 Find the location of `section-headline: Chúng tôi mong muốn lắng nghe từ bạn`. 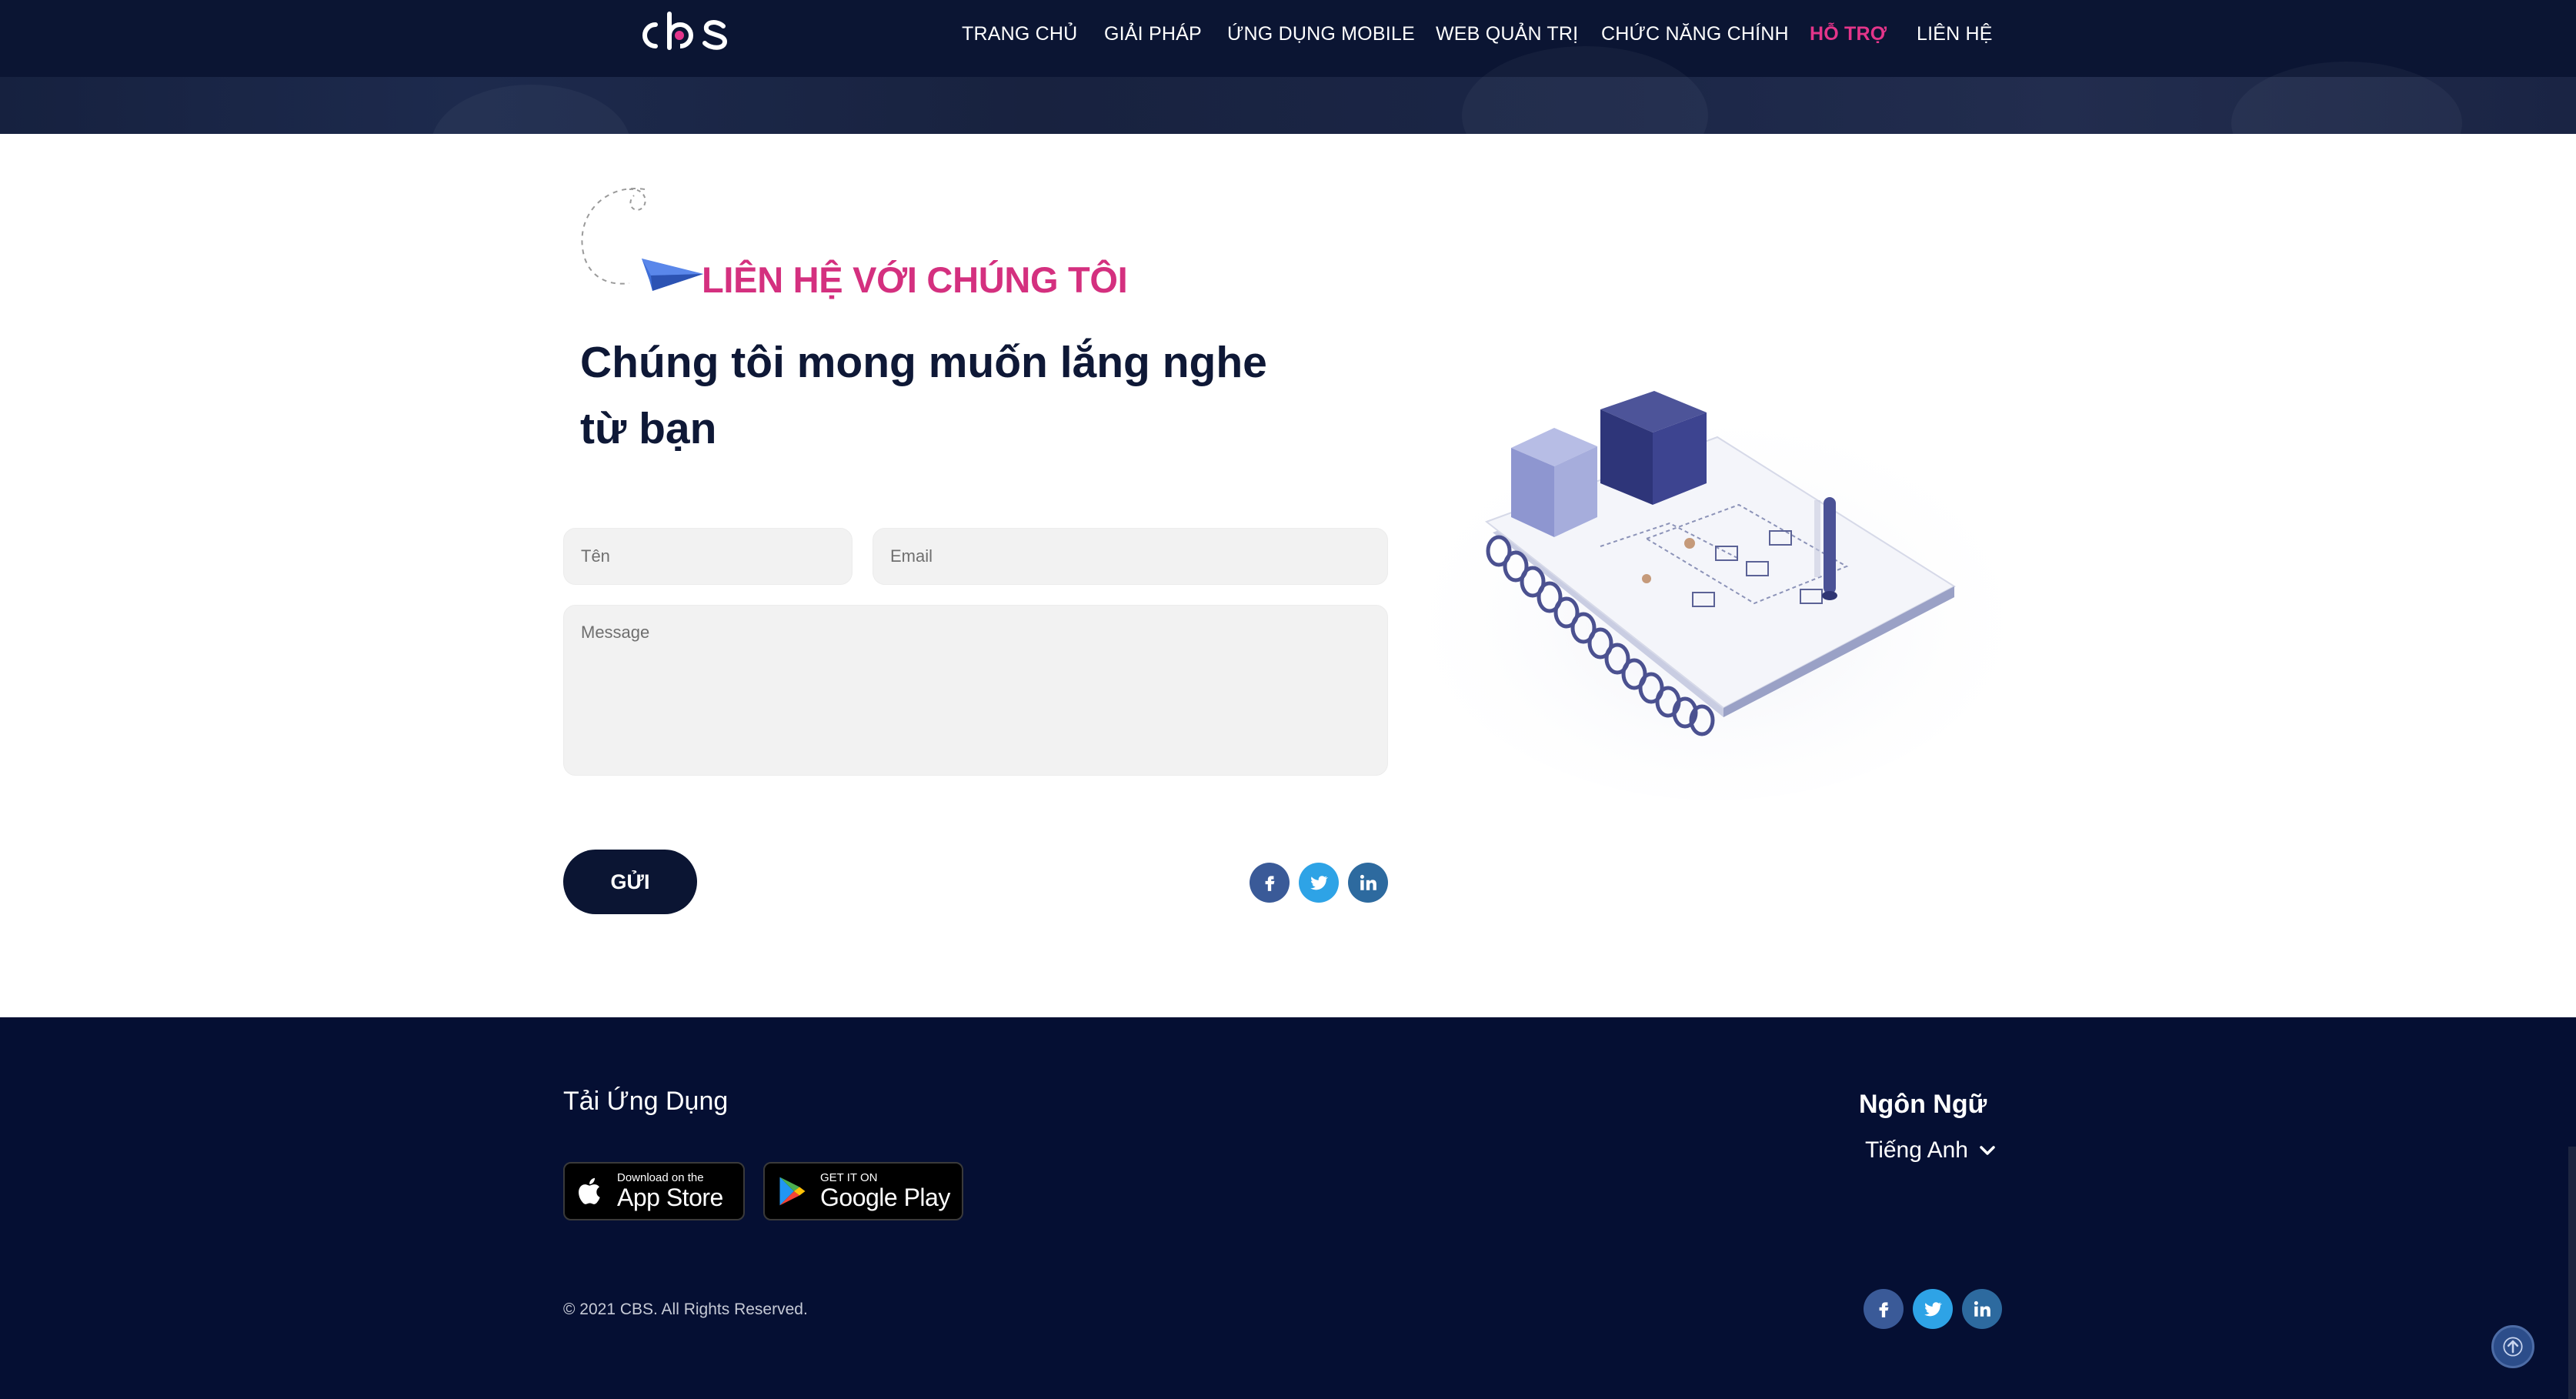

section-headline: Chúng tôi mong muốn lắng nghe từ bạn is located at coordinates (923, 395).